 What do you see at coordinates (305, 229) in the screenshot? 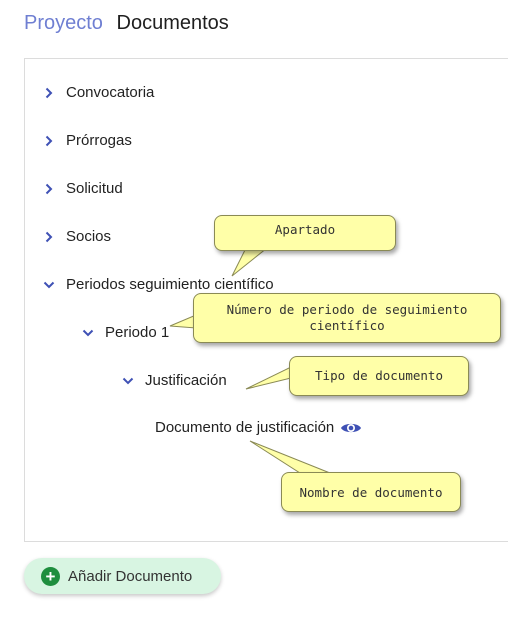
I see `callout-text: Apartado` at bounding box center [305, 229].